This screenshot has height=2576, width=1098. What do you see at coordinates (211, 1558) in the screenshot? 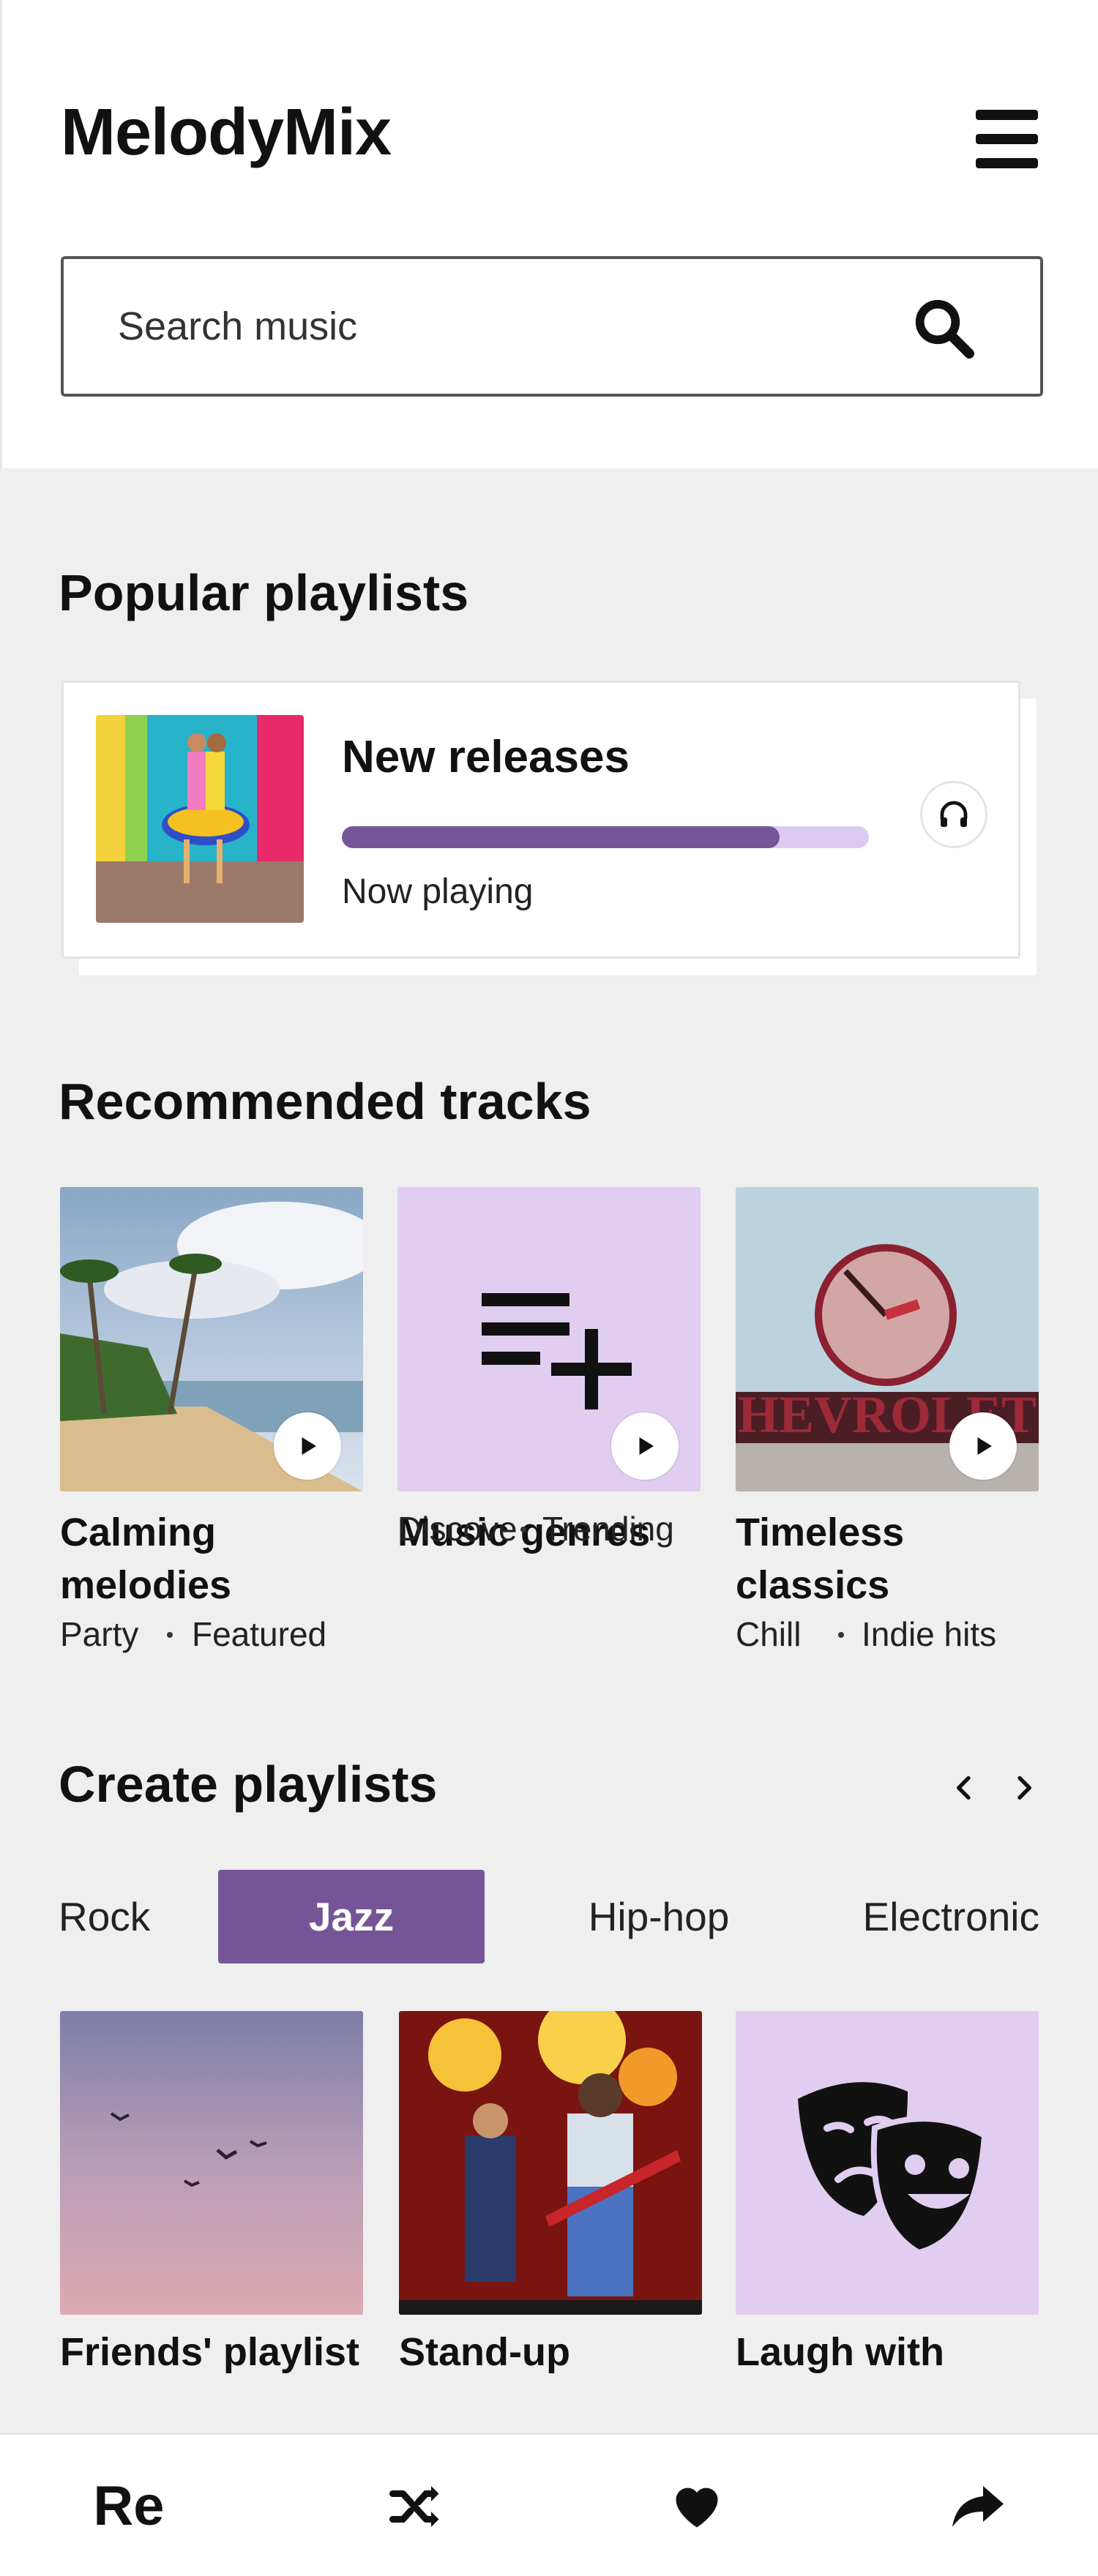
I see `track-title: Calming melodies` at bounding box center [211, 1558].